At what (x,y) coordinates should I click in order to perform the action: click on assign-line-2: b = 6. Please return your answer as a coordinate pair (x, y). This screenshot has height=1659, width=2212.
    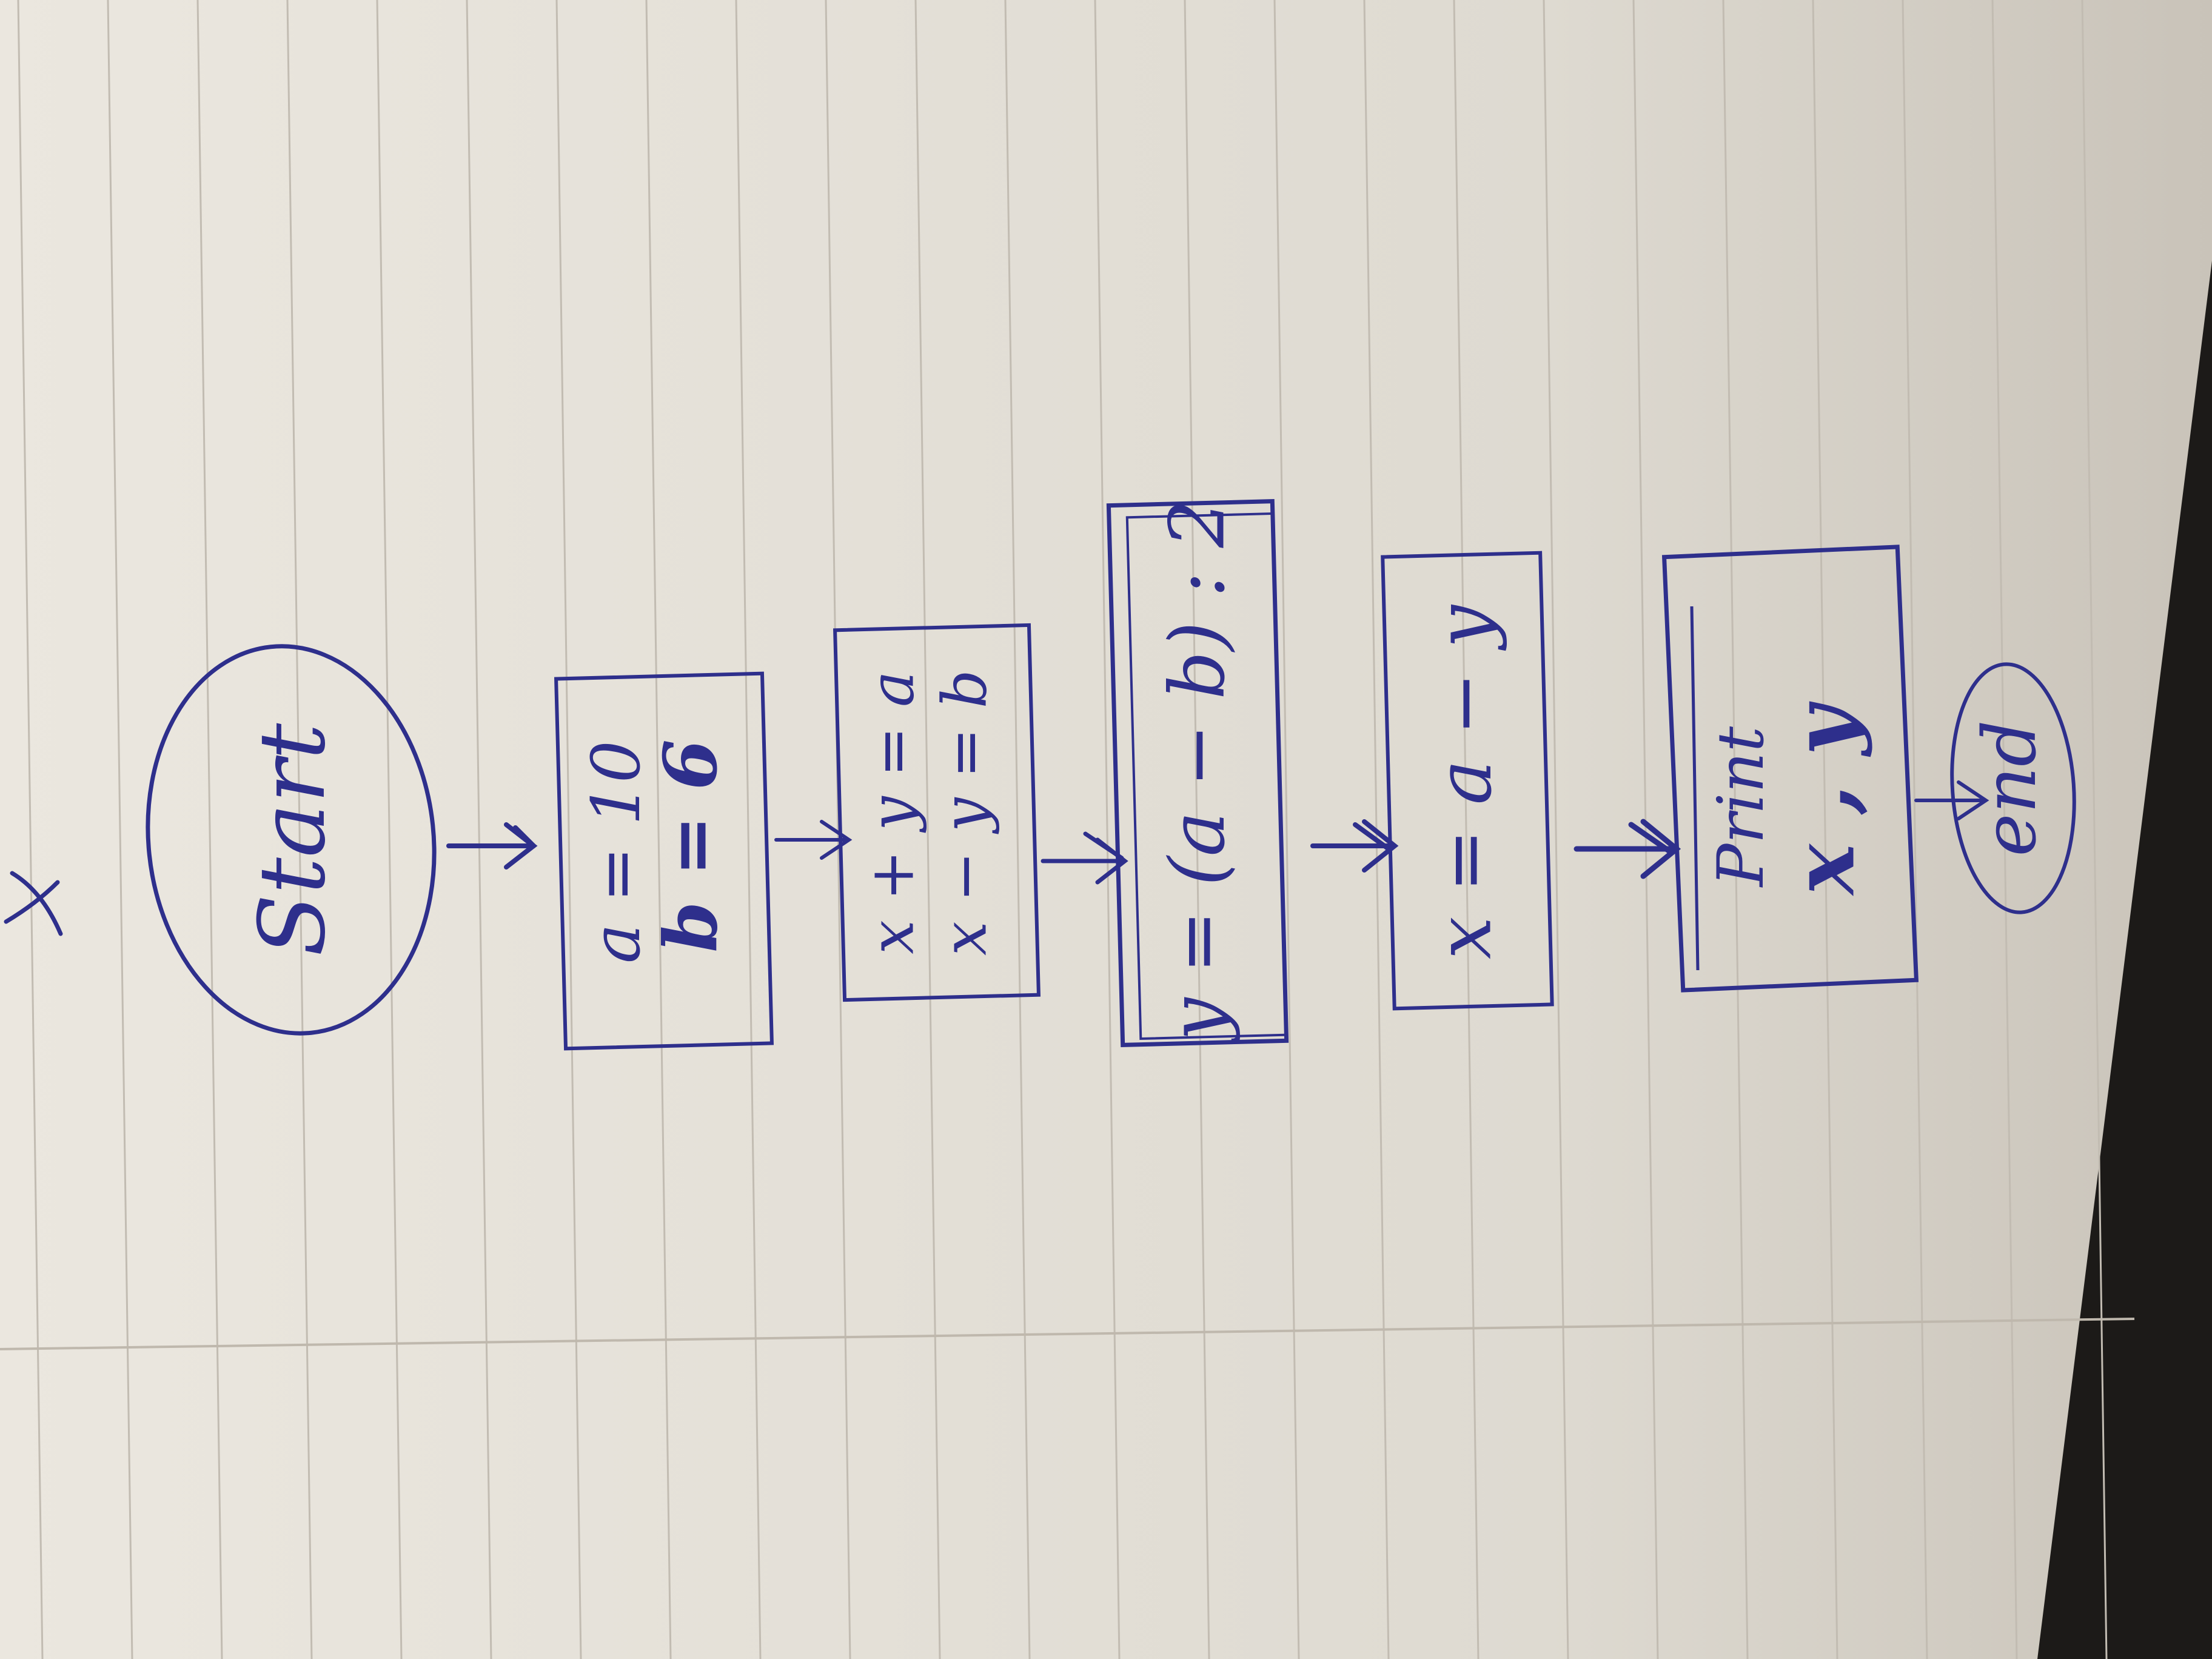
    Looking at the image, I should click on (691, 846).